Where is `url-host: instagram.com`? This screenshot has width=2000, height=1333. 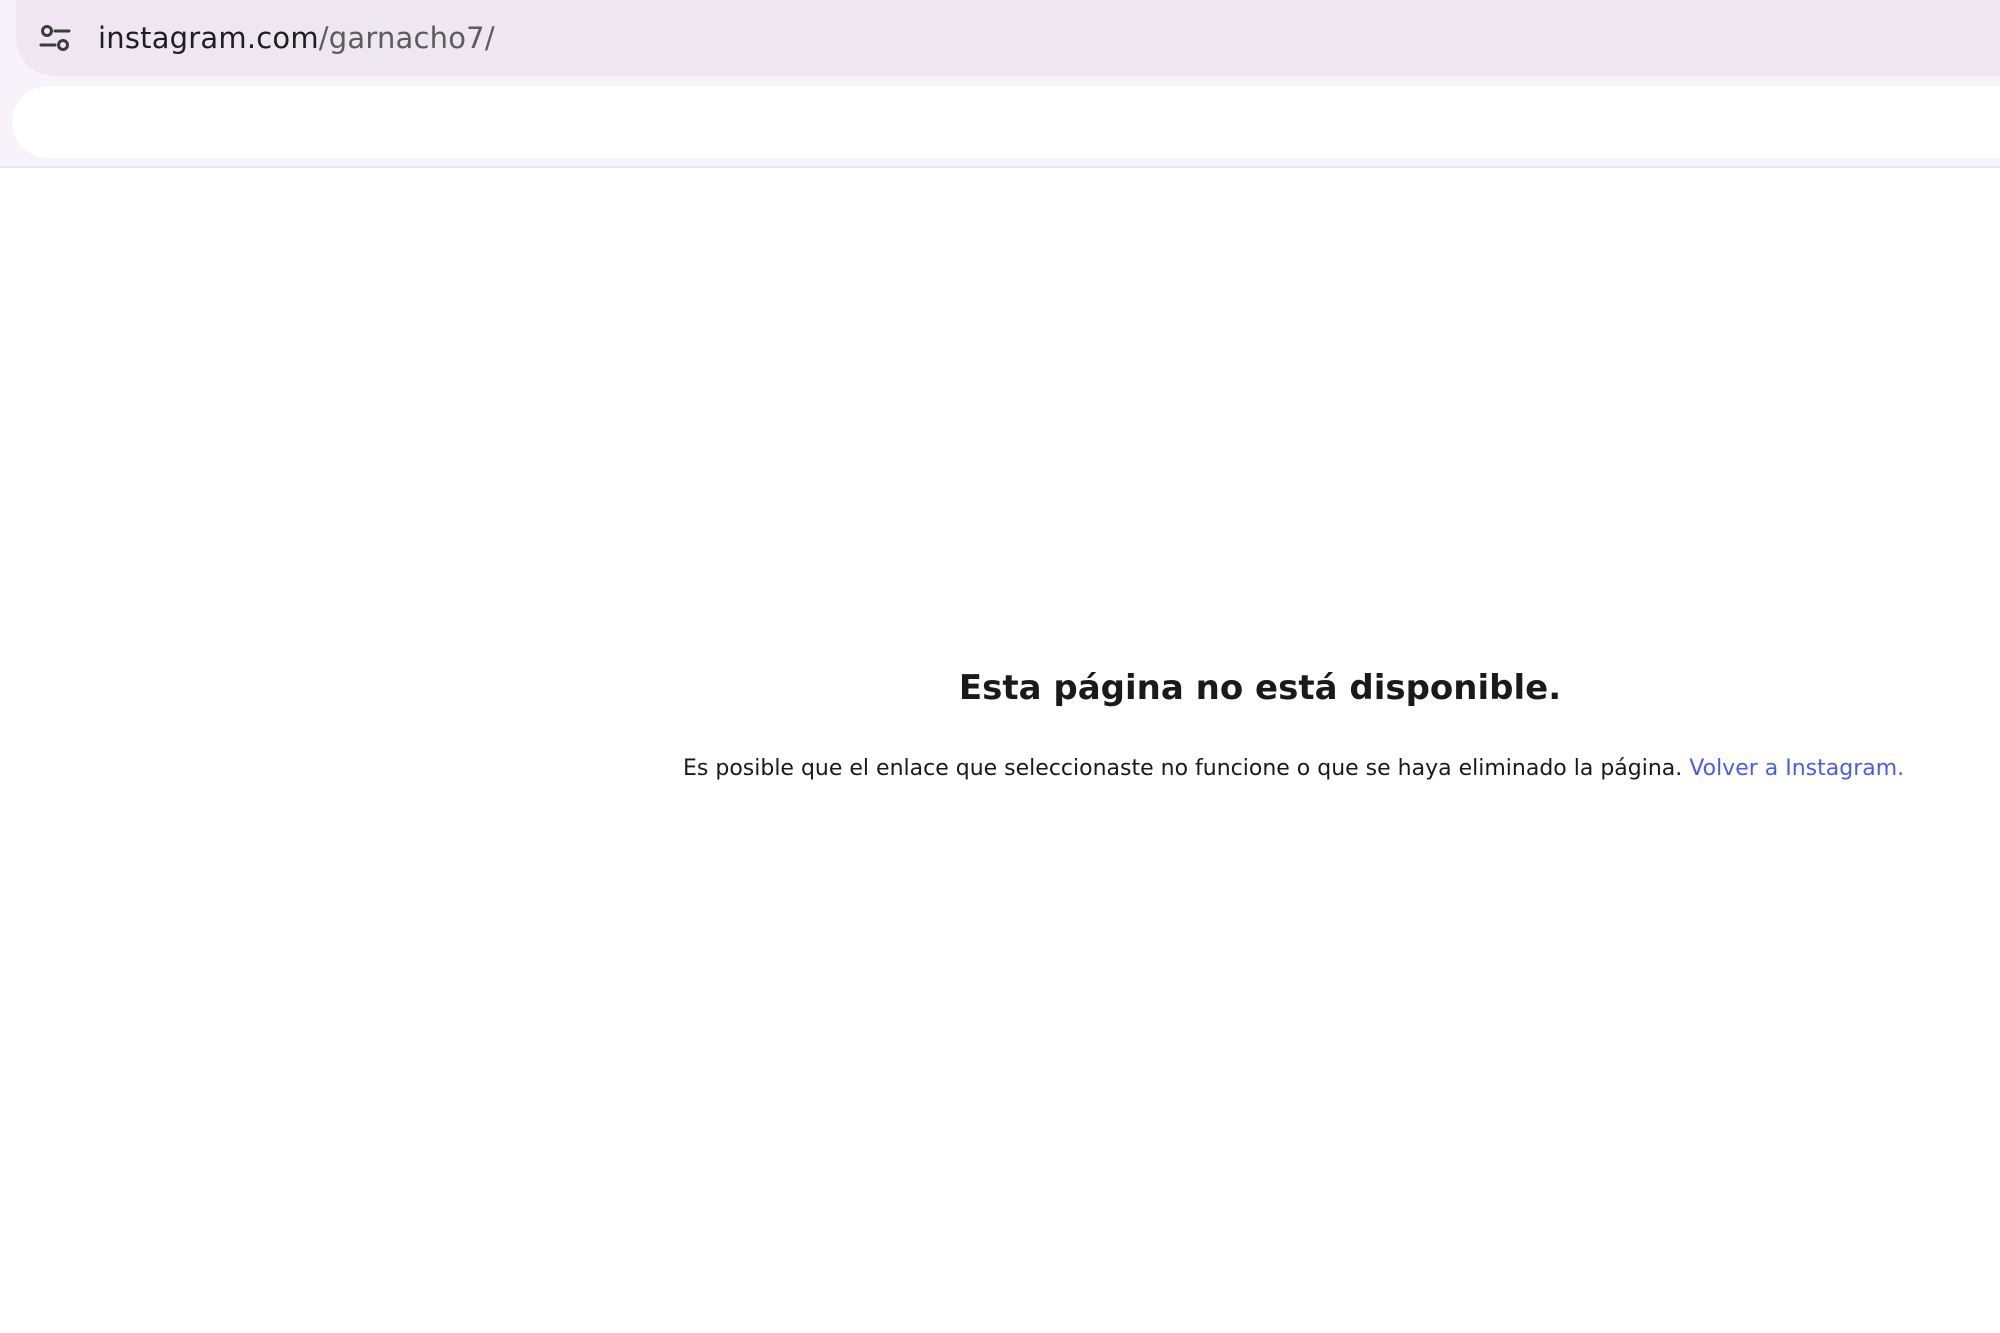 url-host: instagram.com is located at coordinates (208, 38).